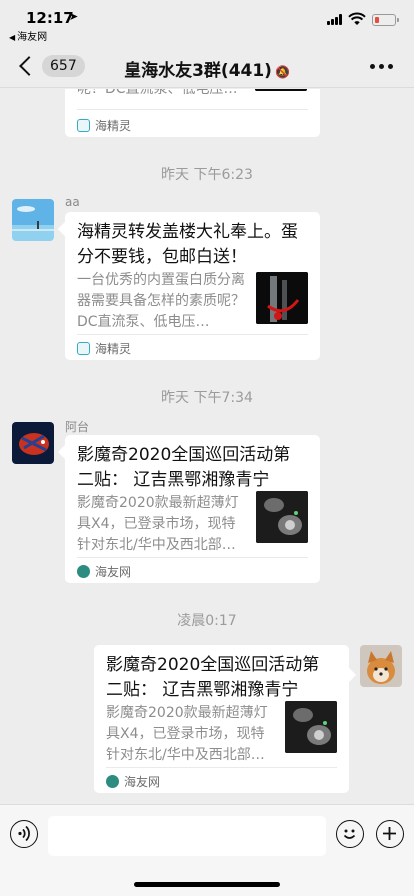 This screenshot has width=414, height=896. I want to click on more-actions-button, so click(390, 834).